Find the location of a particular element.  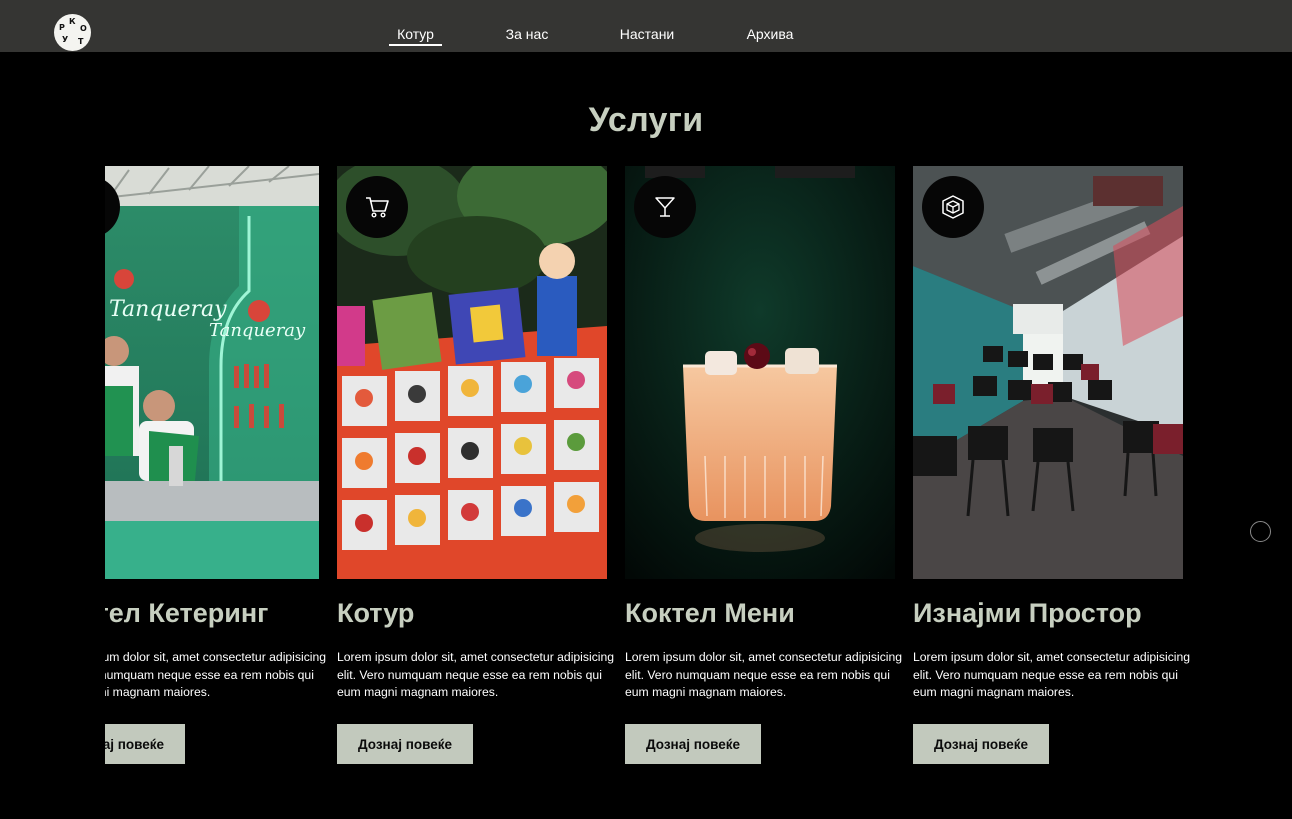

nav-link-kotur: Котур is located at coordinates (415, 35).